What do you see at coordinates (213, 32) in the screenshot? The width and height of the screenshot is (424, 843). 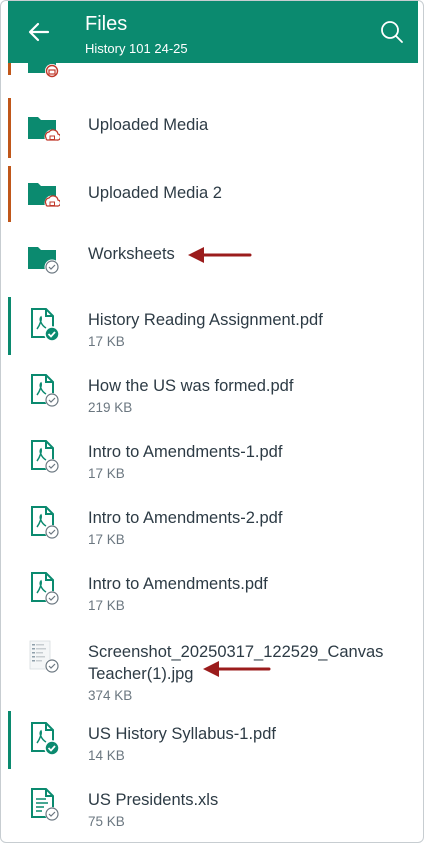 I see `header-bar: Files History 101 24-25` at bounding box center [213, 32].